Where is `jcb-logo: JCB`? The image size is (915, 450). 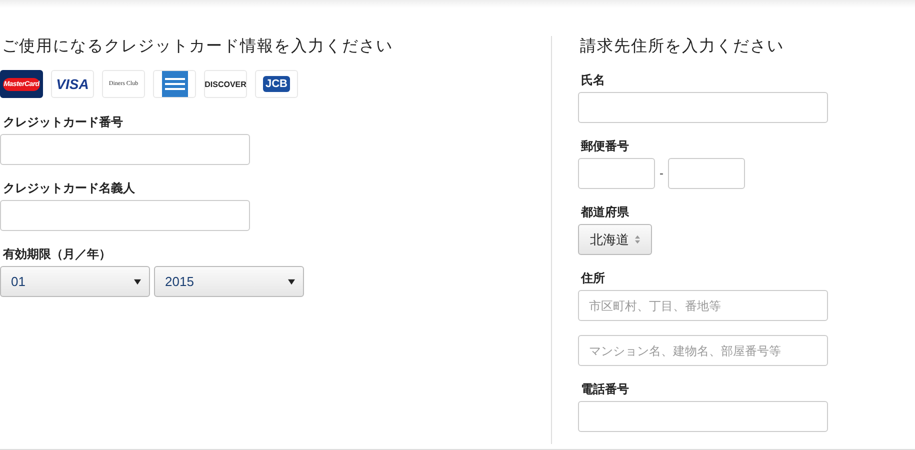
jcb-logo: JCB is located at coordinates (276, 84).